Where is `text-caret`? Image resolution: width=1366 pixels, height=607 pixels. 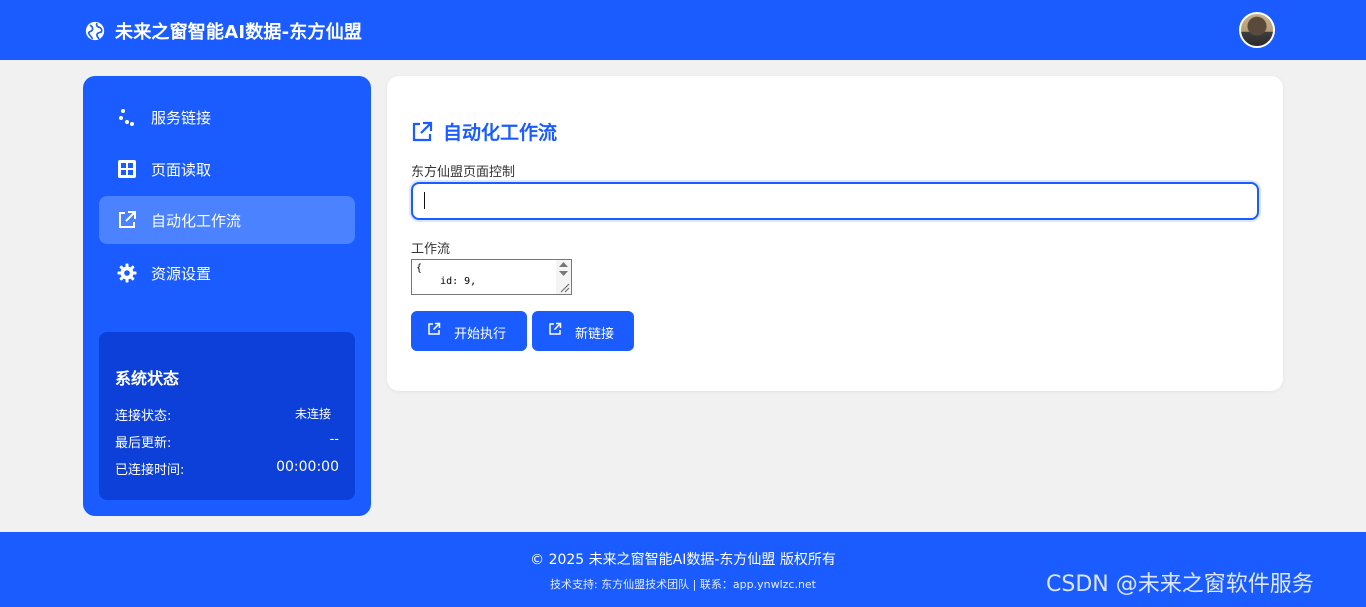 text-caret is located at coordinates (424, 200).